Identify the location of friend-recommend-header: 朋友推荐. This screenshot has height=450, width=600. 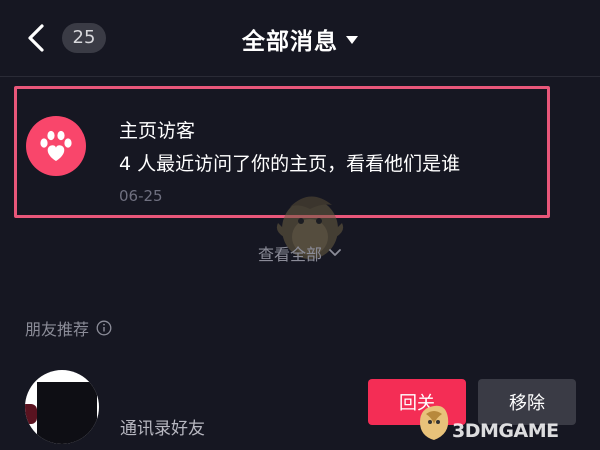
(68, 328).